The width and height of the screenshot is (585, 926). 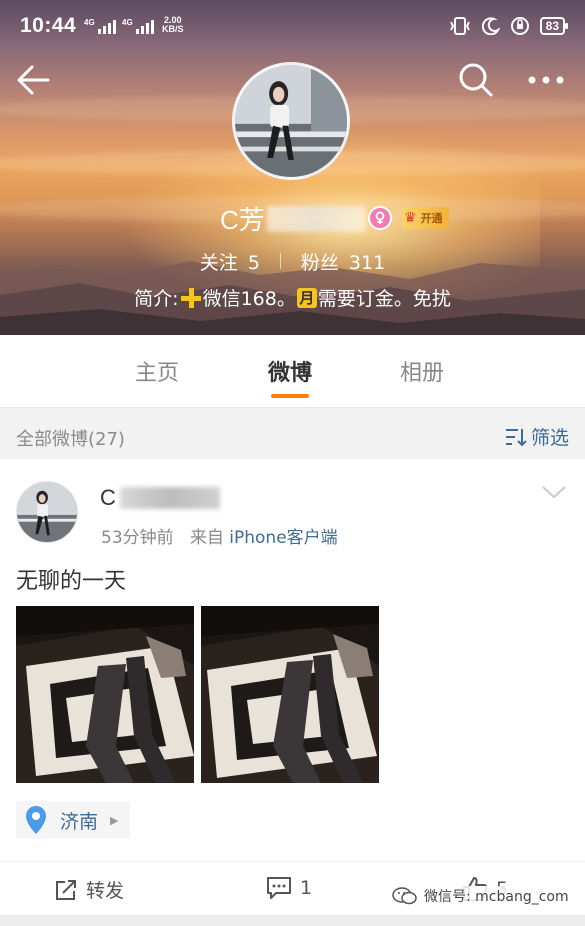 What do you see at coordinates (253, 263) in the screenshot?
I see `following-count: 5` at bounding box center [253, 263].